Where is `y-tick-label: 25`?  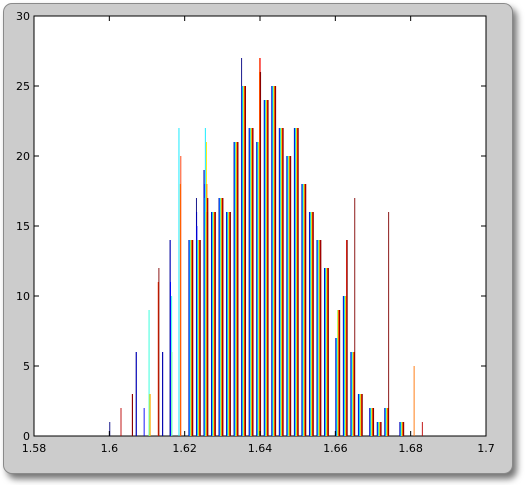
y-tick-label: 25 is located at coordinates (23, 86).